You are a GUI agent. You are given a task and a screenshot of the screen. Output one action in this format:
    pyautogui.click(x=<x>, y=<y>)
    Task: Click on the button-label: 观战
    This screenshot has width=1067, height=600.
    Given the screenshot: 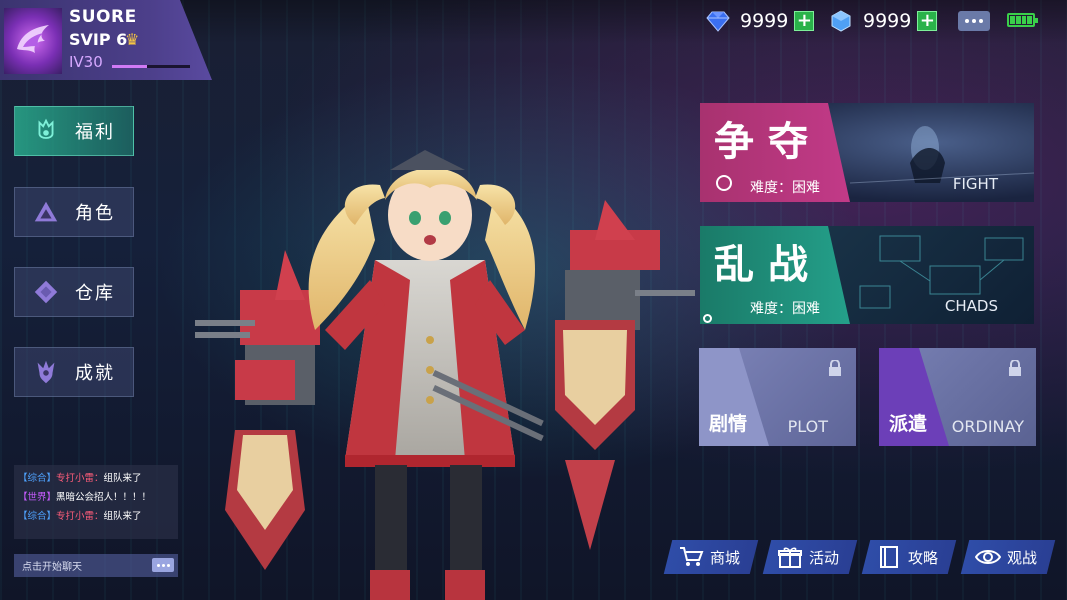 What is the action you would take?
    pyautogui.click(x=1022, y=557)
    